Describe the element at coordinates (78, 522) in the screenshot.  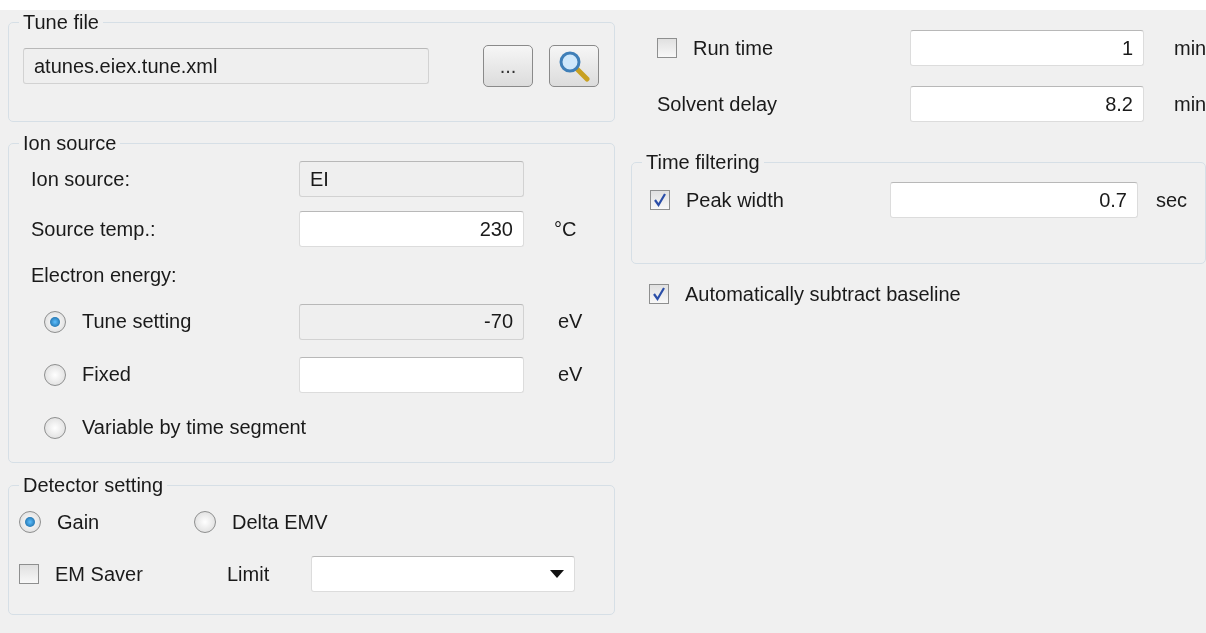
I see `option-label: Gain` at that location.